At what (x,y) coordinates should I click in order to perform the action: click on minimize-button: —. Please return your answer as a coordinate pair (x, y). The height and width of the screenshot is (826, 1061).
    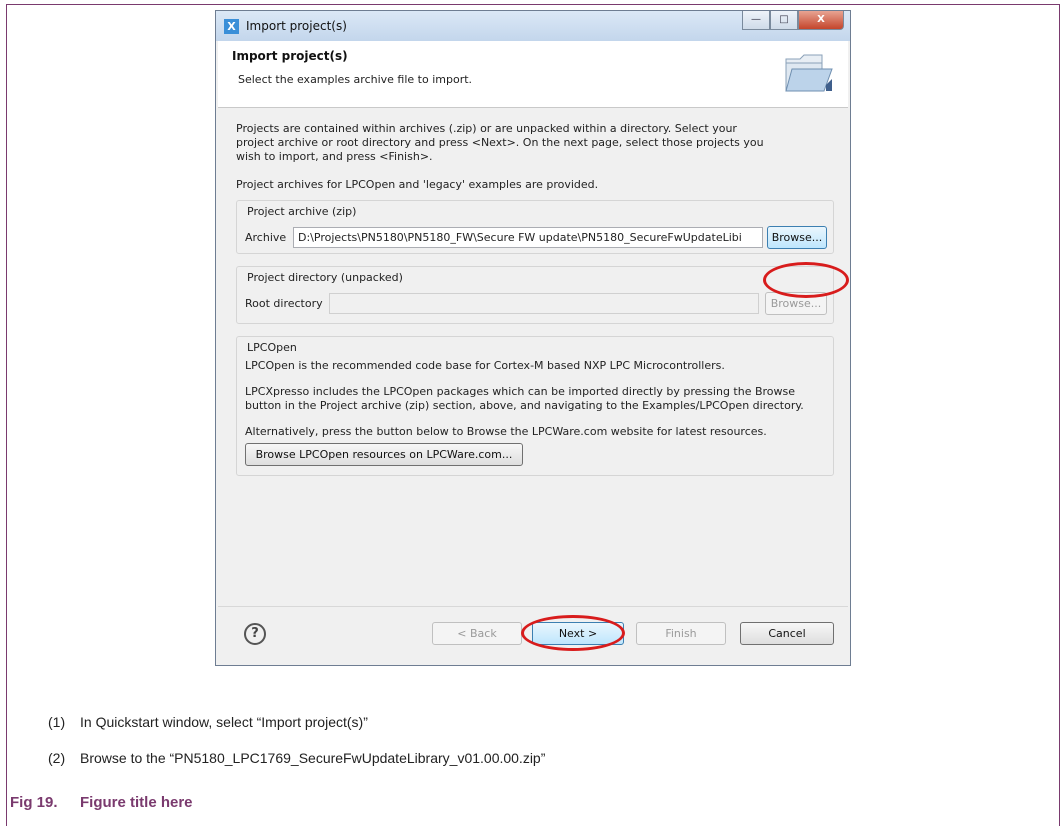
    Looking at the image, I should click on (756, 20).